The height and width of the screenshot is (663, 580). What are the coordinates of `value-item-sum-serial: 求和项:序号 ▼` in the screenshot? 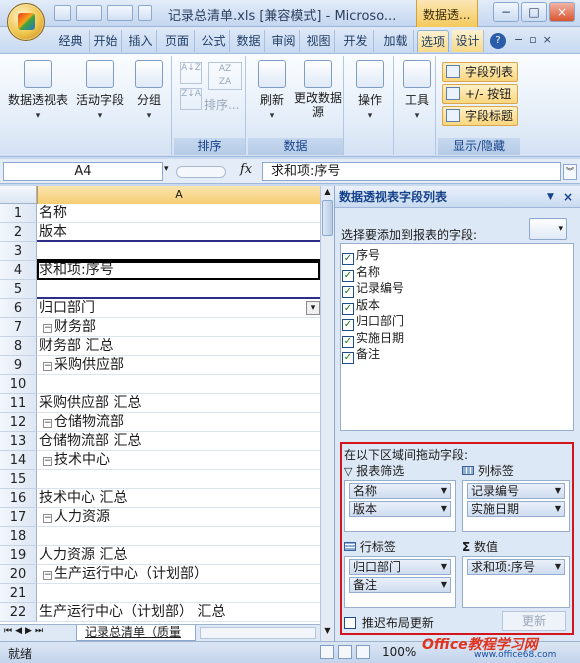 It's located at (516, 567).